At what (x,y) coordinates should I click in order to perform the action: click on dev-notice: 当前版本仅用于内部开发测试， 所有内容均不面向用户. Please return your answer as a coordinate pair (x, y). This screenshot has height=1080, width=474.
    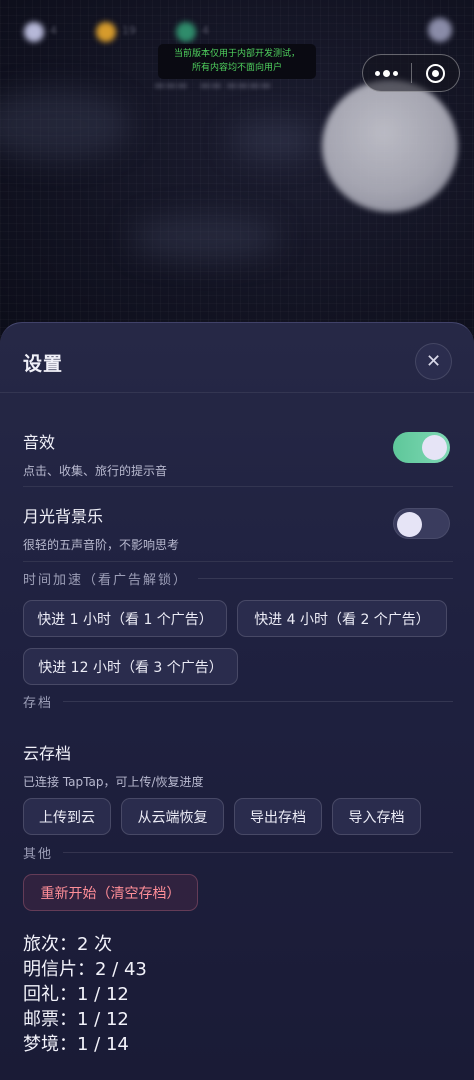
    Looking at the image, I should click on (237, 61).